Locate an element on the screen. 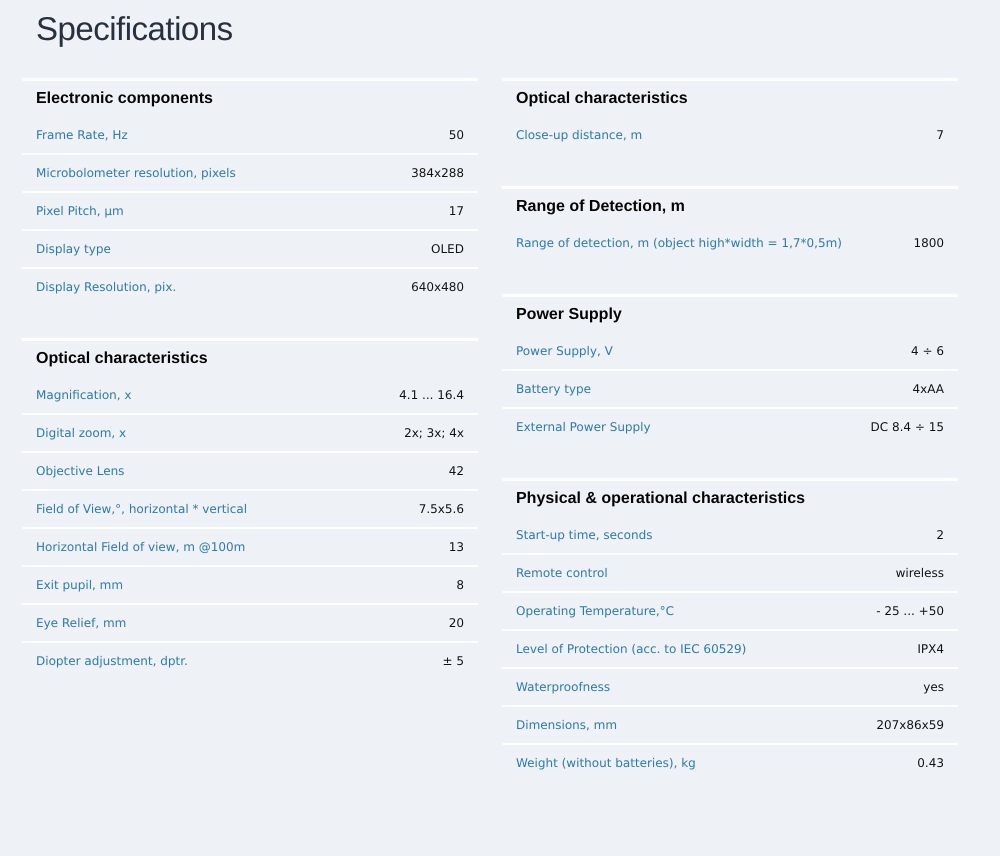 The width and height of the screenshot is (1000, 856). spec-label: Operating Temperature,°C is located at coordinates (595, 611).